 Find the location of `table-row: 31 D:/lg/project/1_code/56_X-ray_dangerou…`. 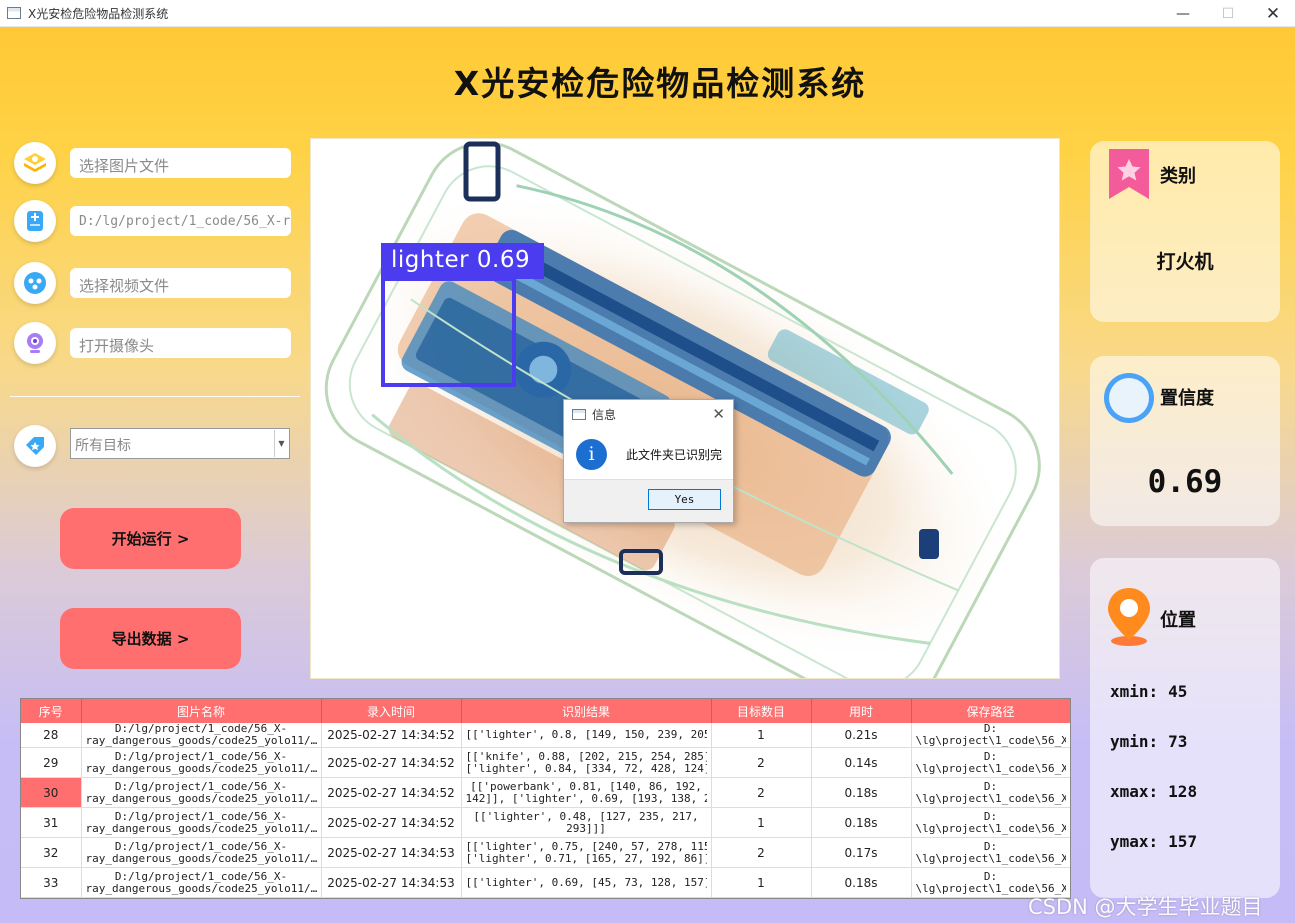

table-row: 31 D:/lg/project/1_code/56_X-ray_dangerou… is located at coordinates (545, 822).